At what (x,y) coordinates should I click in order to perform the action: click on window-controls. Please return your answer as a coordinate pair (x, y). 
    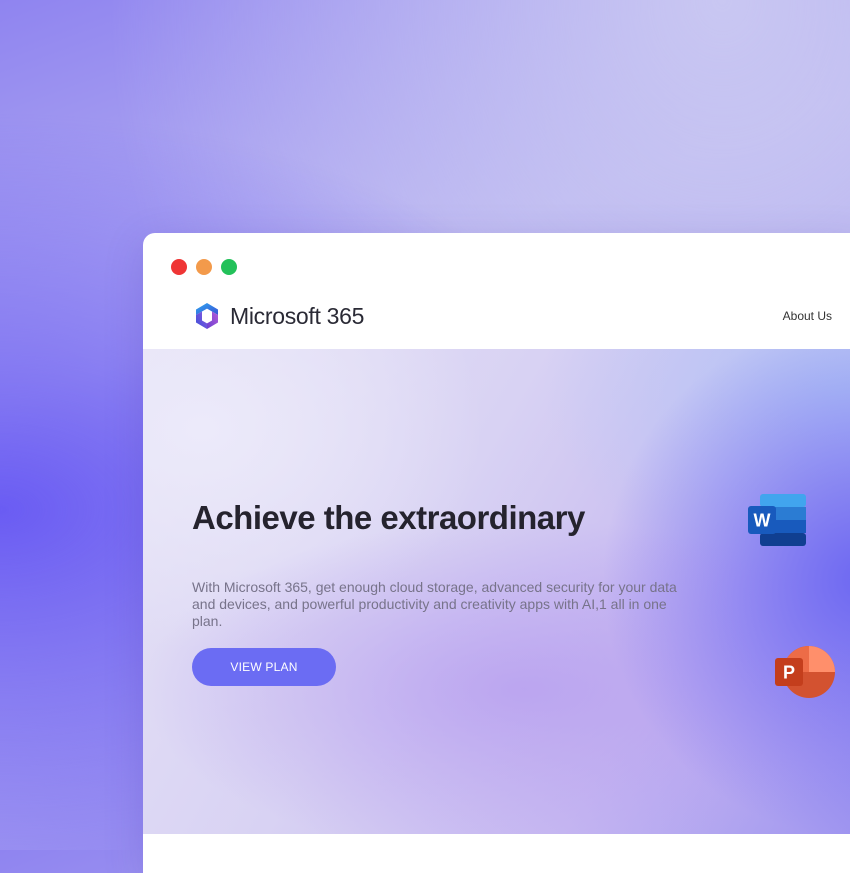
    Looking at the image, I should click on (204, 267).